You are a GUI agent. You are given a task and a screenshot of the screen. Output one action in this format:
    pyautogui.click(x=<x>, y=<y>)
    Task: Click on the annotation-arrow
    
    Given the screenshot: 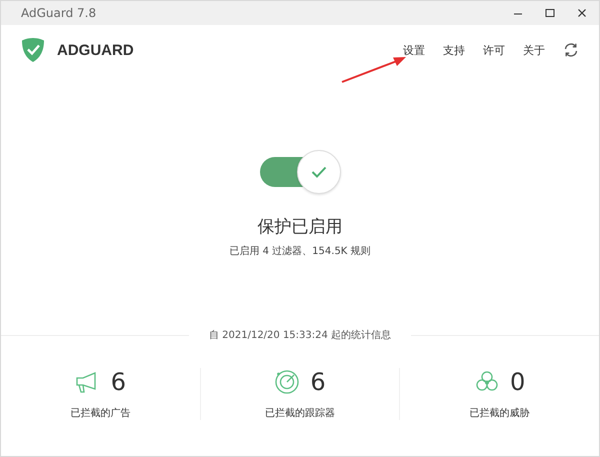 What is the action you would take?
    pyautogui.click(x=374, y=69)
    